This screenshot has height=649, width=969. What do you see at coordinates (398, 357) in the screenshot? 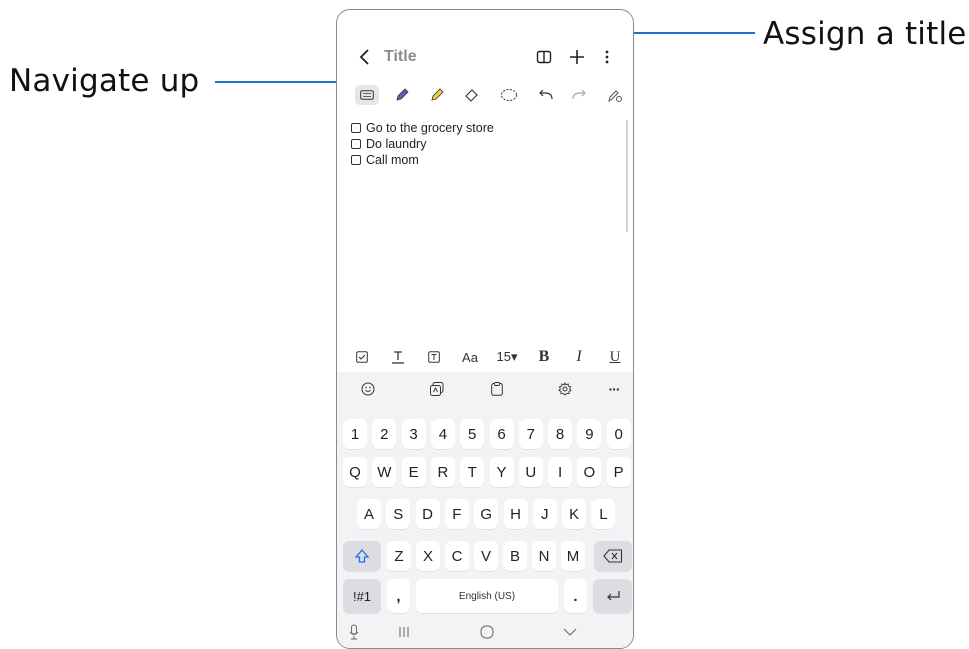
I see `text-color-button` at bounding box center [398, 357].